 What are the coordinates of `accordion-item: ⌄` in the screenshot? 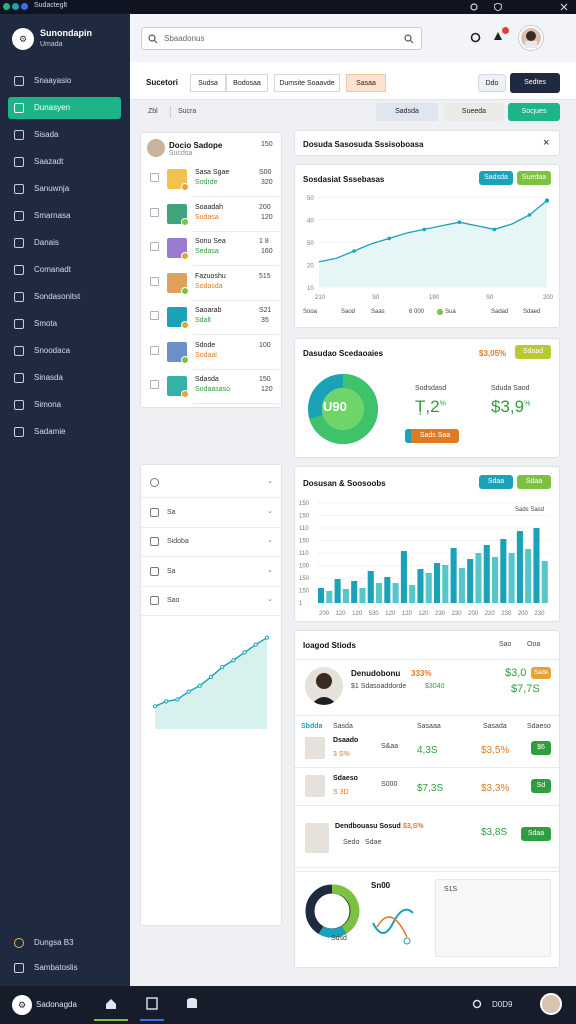 It's located at (212, 483).